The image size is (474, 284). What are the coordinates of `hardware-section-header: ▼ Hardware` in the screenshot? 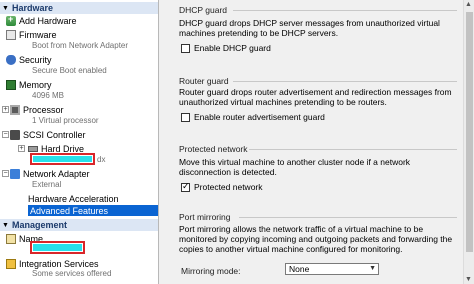 It's located at (79, 8).